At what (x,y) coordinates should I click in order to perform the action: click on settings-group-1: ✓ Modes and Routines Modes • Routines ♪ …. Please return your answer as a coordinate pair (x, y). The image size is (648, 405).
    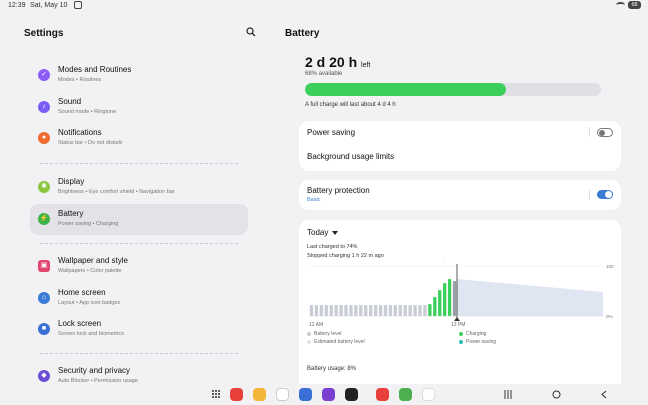
    Looking at the image, I should click on (139, 107).